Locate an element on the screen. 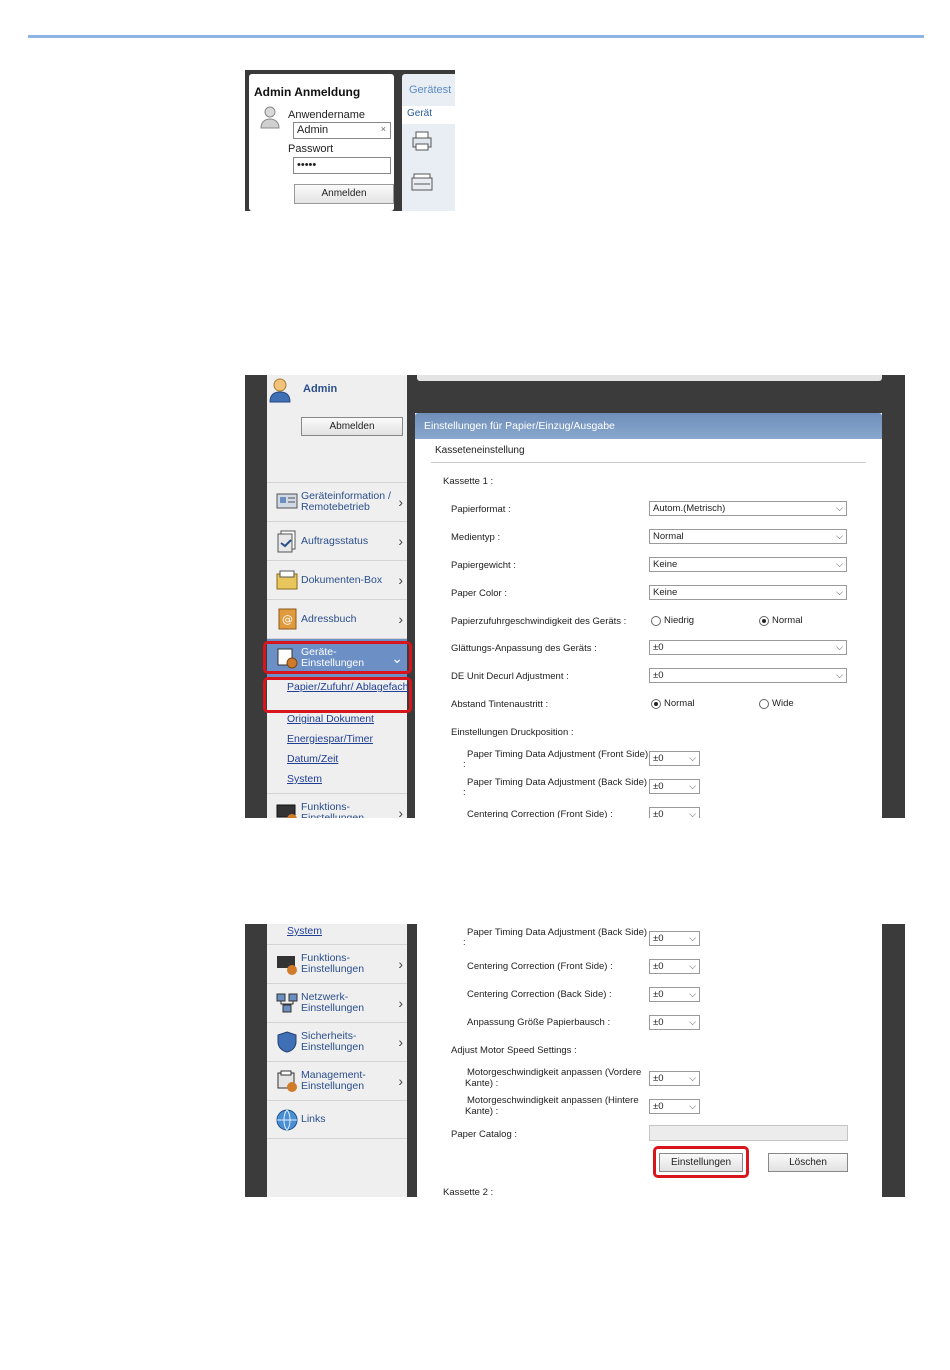  feed-speed-low-radio: Niedrig is located at coordinates (672, 620).